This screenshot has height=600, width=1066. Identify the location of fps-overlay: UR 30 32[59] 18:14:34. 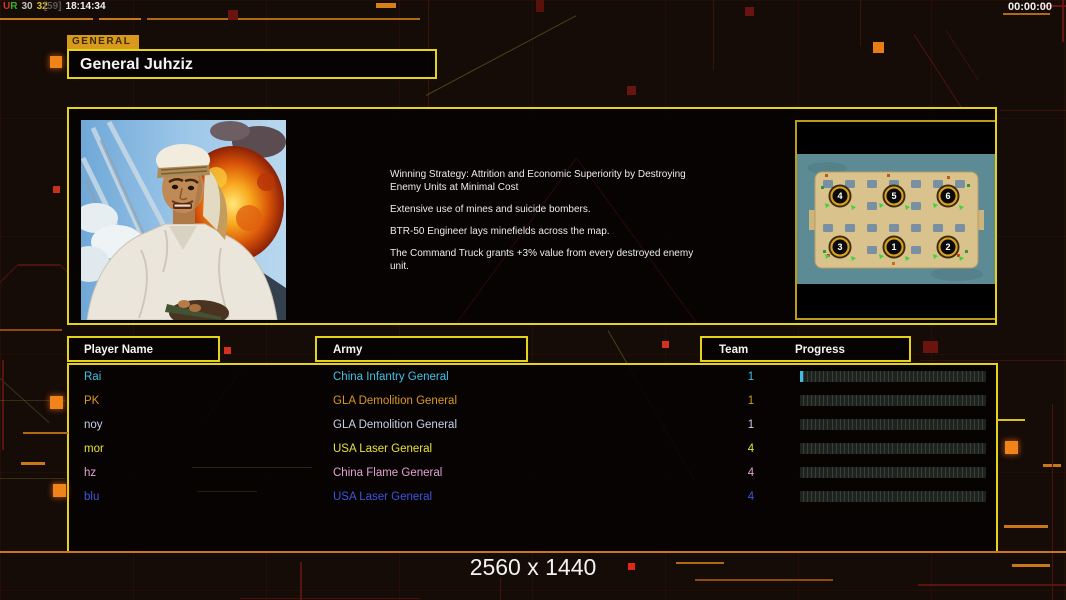
(56, 6).